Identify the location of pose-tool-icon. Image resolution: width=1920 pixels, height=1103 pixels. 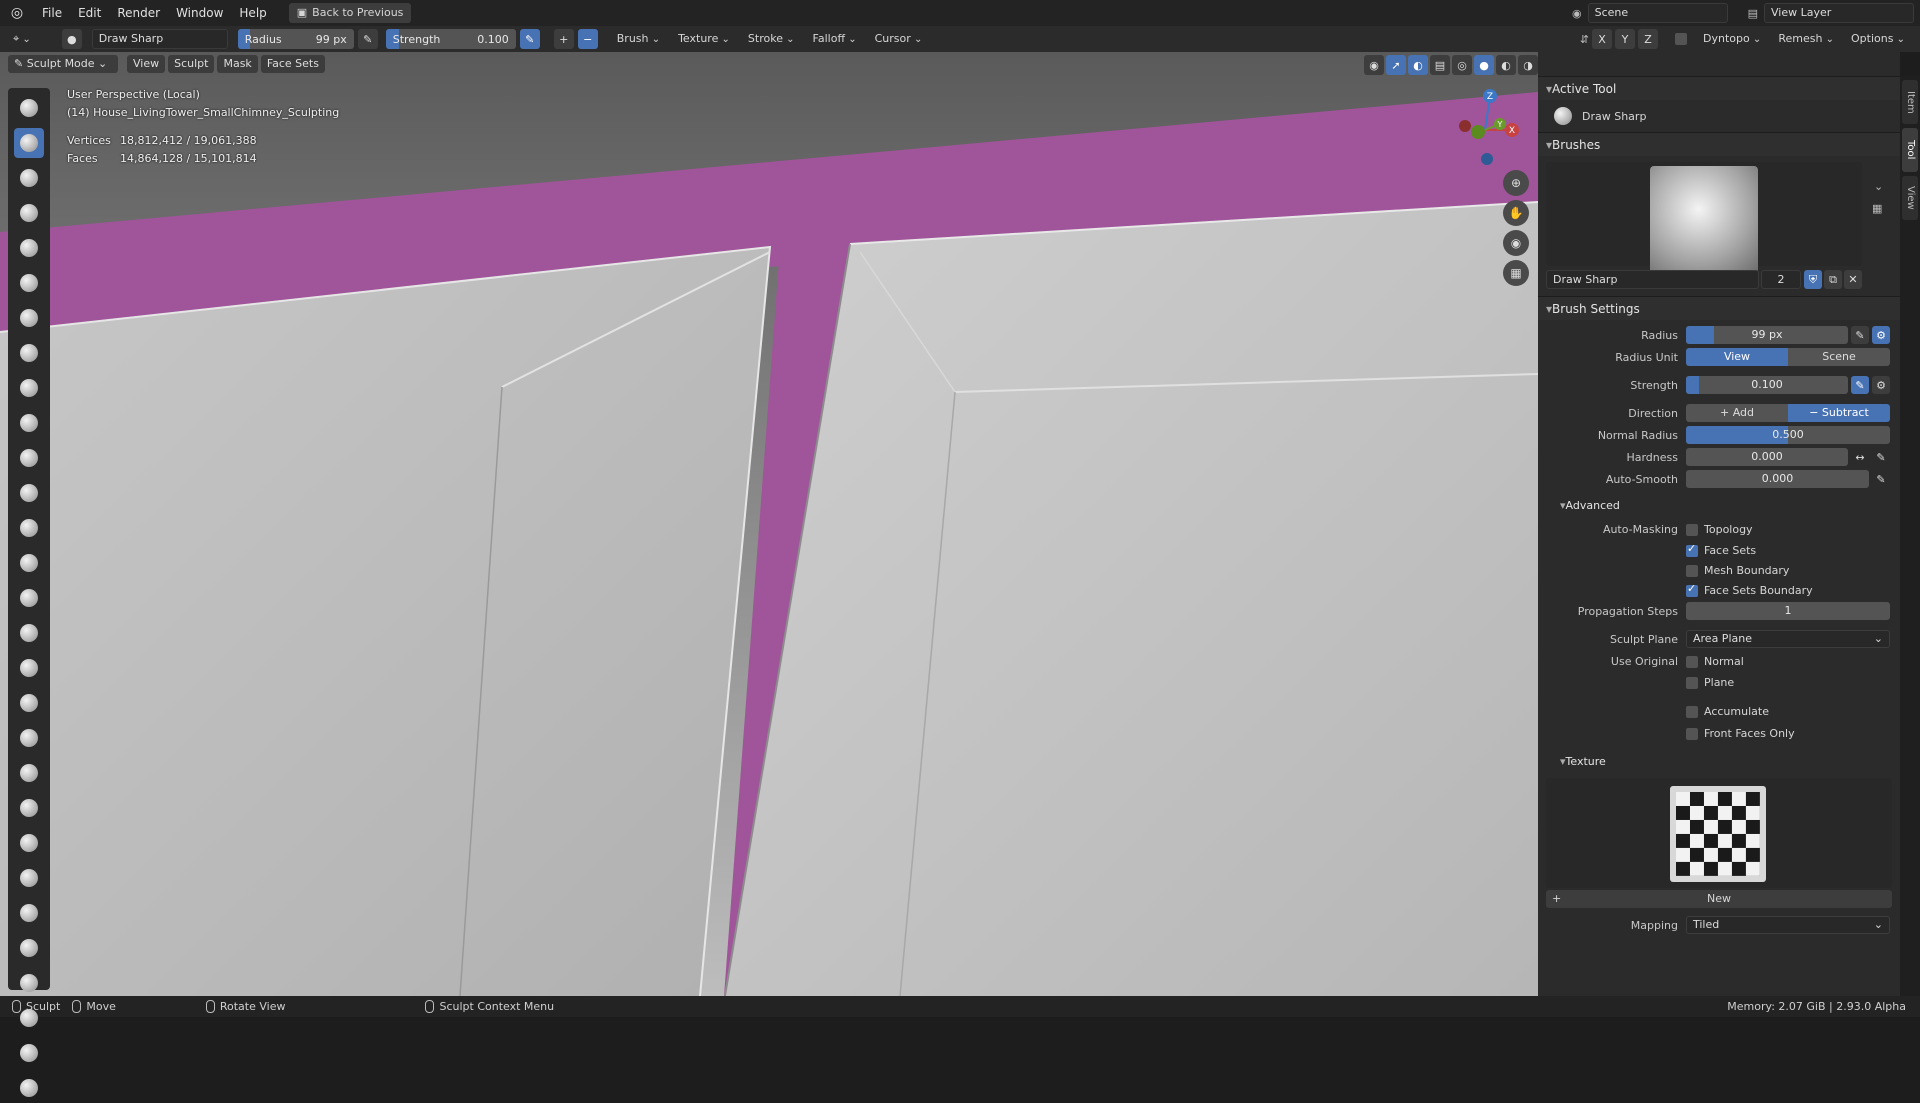
(29, 773).